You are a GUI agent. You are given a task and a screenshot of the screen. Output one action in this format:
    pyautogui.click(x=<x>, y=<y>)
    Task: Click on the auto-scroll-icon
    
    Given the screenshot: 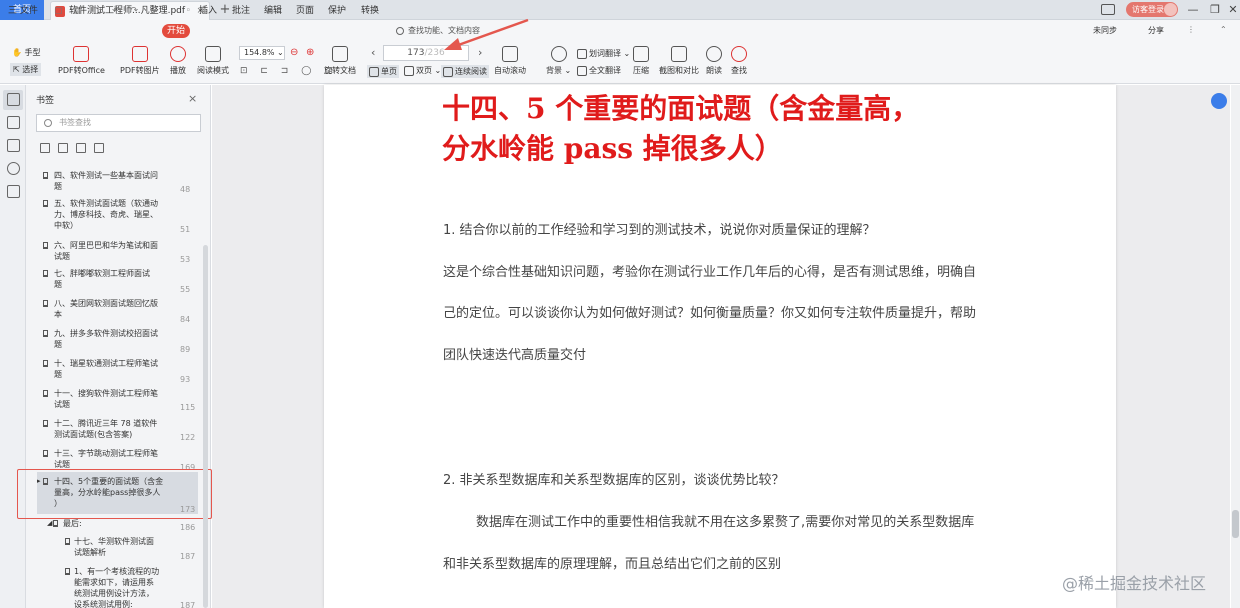 What is the action you would take?
    pyautogui.click(x=510, y=54)
    